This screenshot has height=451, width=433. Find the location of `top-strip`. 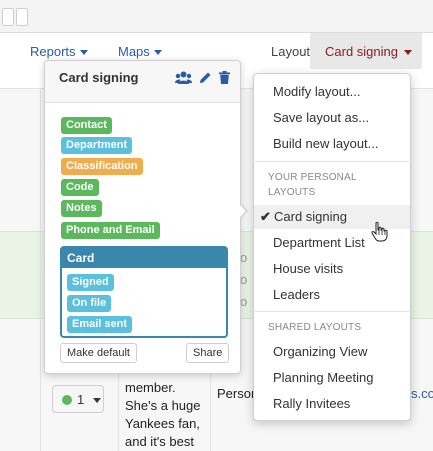

top-strip is located at coordinates (216, 16).